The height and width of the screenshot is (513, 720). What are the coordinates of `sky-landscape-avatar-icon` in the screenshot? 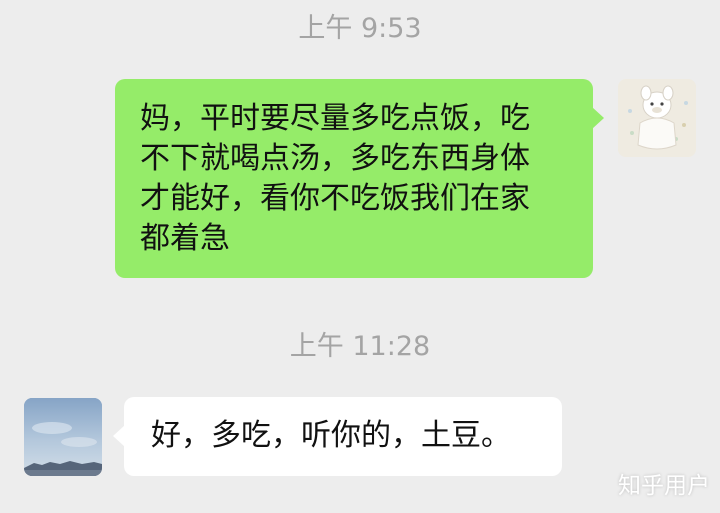 It's located at (63, 437).